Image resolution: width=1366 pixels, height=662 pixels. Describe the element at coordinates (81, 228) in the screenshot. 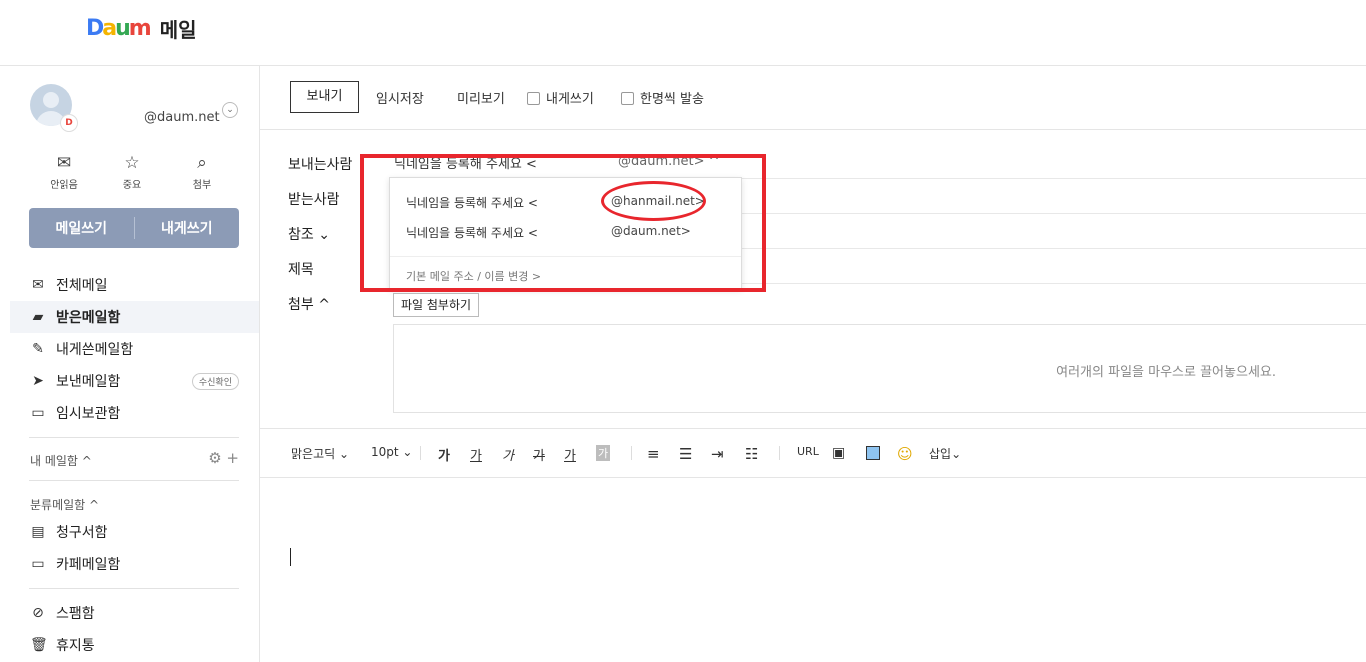

I see `compose-button: 메일쓰기` at that location.